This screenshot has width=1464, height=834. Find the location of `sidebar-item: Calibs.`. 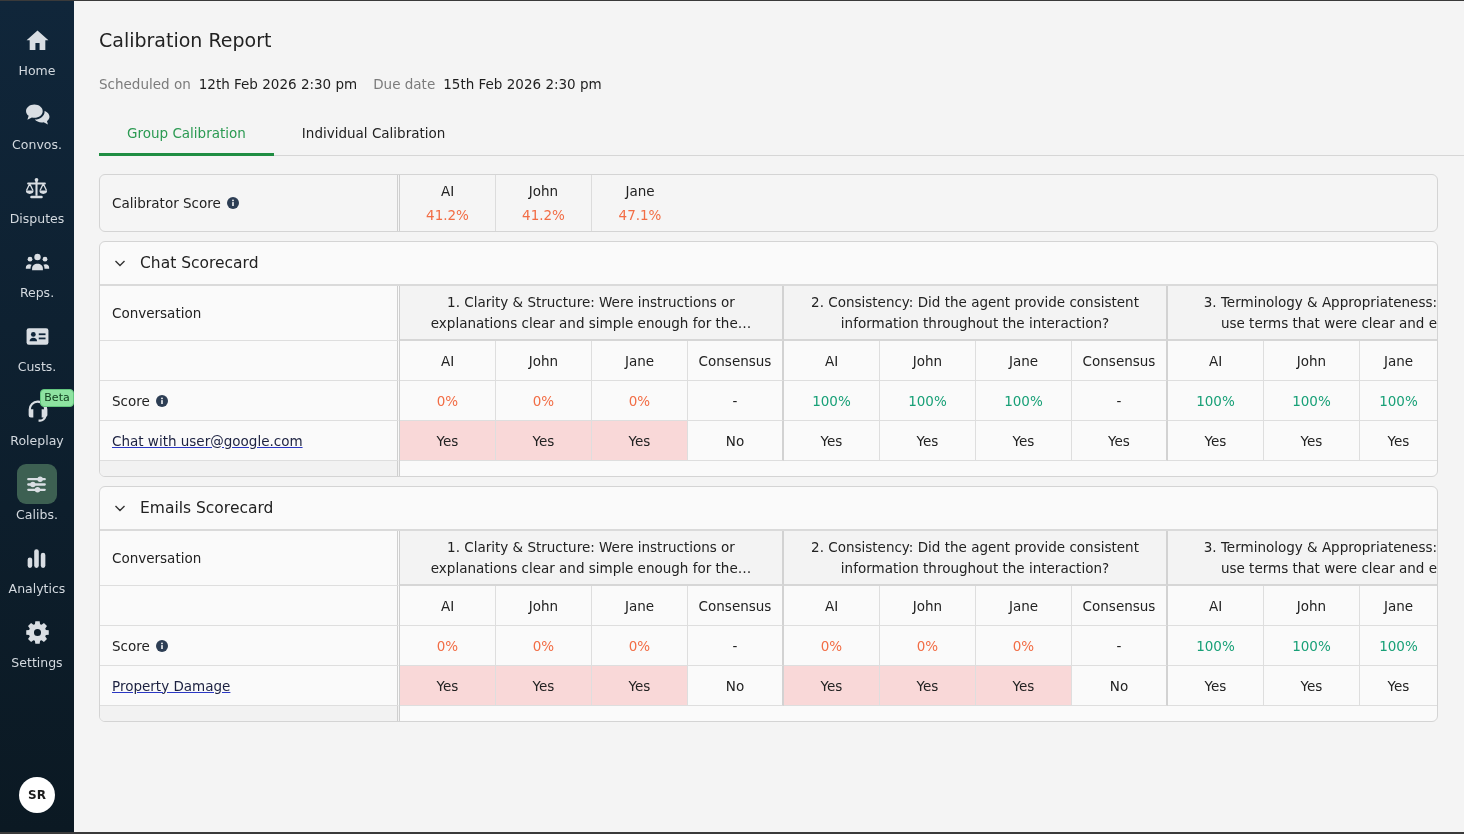

sidebar-item: Calibs. is located at coordinates (37, 493).